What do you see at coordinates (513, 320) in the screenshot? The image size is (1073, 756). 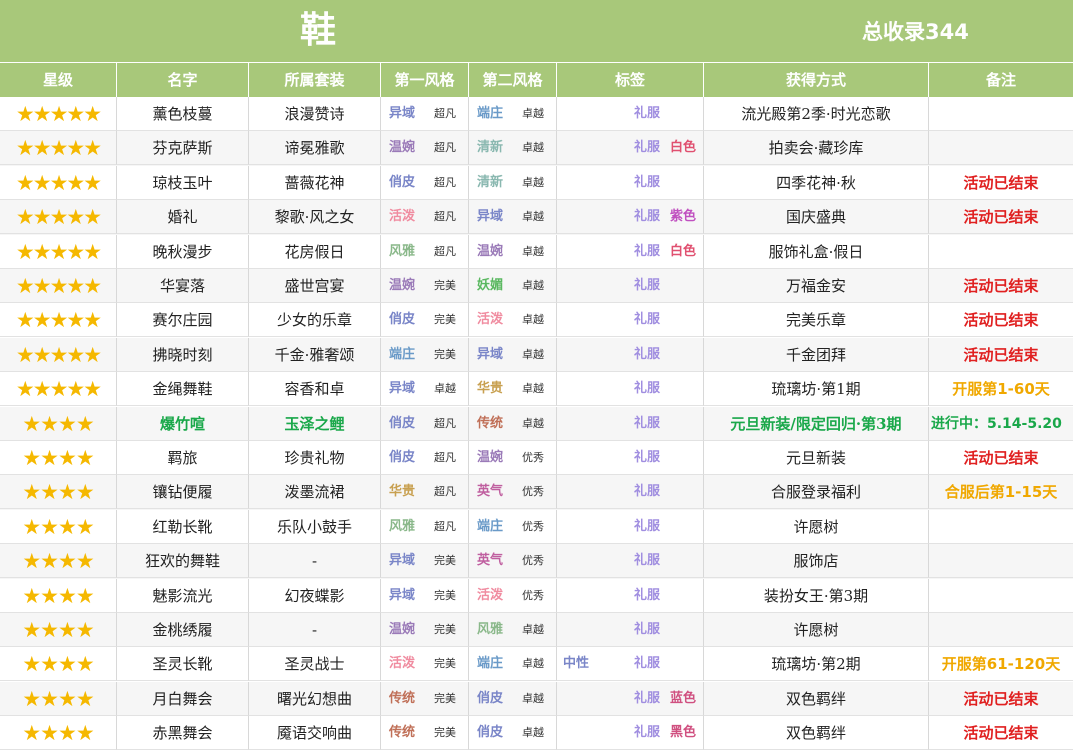 I see `style2-cell: 活泼 卓越` at bounding box center [513, 320].